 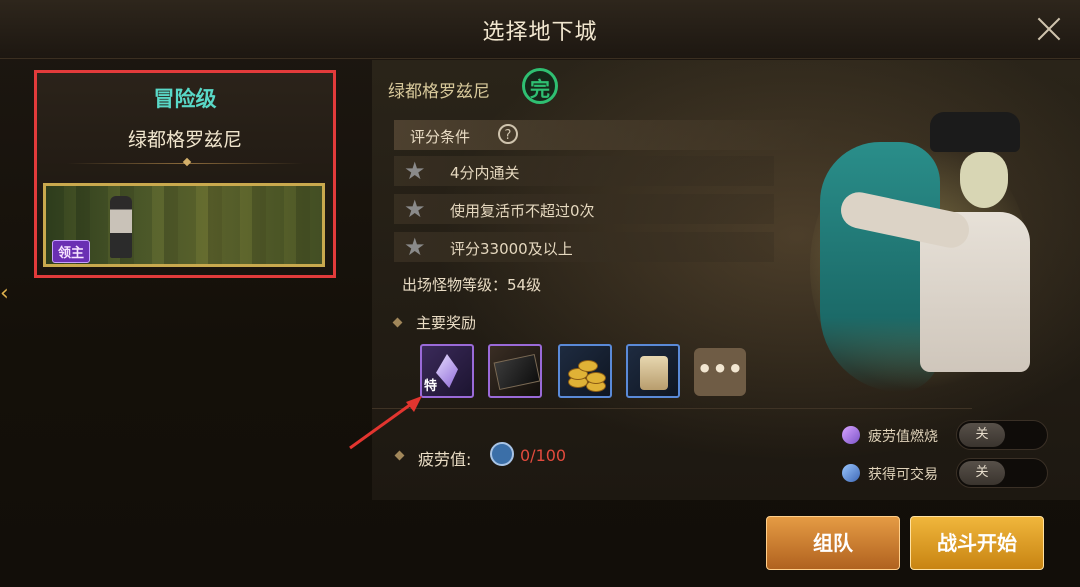 What do you see at coordinates (903, 475) in the screenshot?
I see `tradable-label: 获得可交易` at bounding box center [903, 475].